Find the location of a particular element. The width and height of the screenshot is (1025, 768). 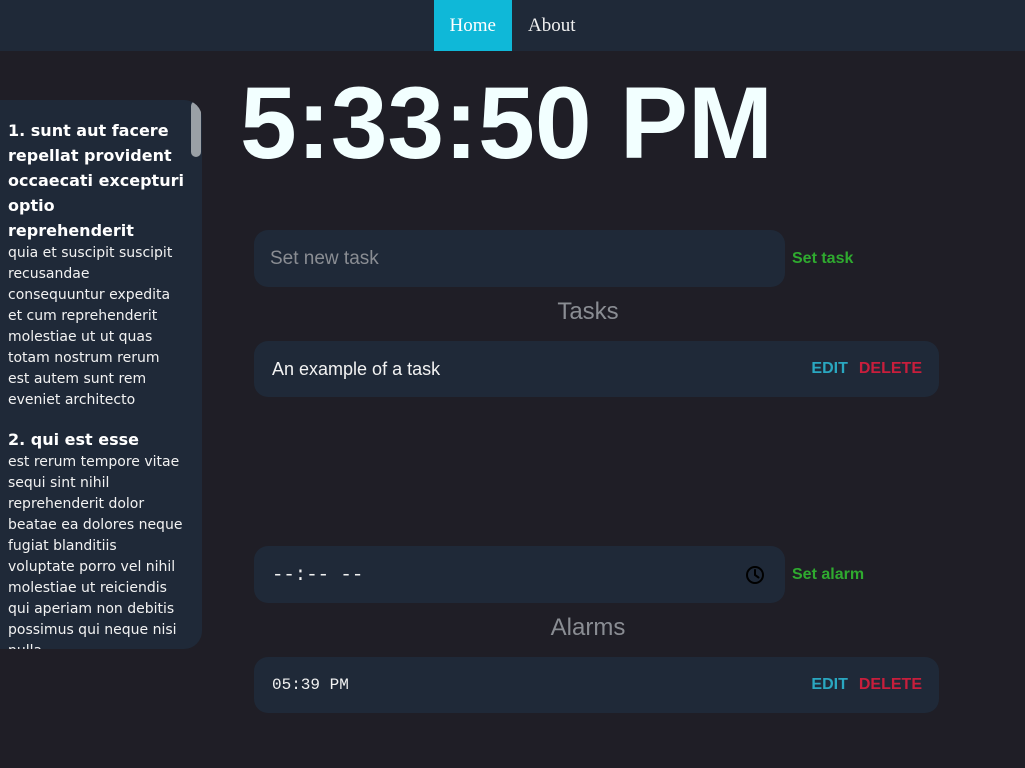

post-title: 2. qui est esse is located at coordinates (74, 439).